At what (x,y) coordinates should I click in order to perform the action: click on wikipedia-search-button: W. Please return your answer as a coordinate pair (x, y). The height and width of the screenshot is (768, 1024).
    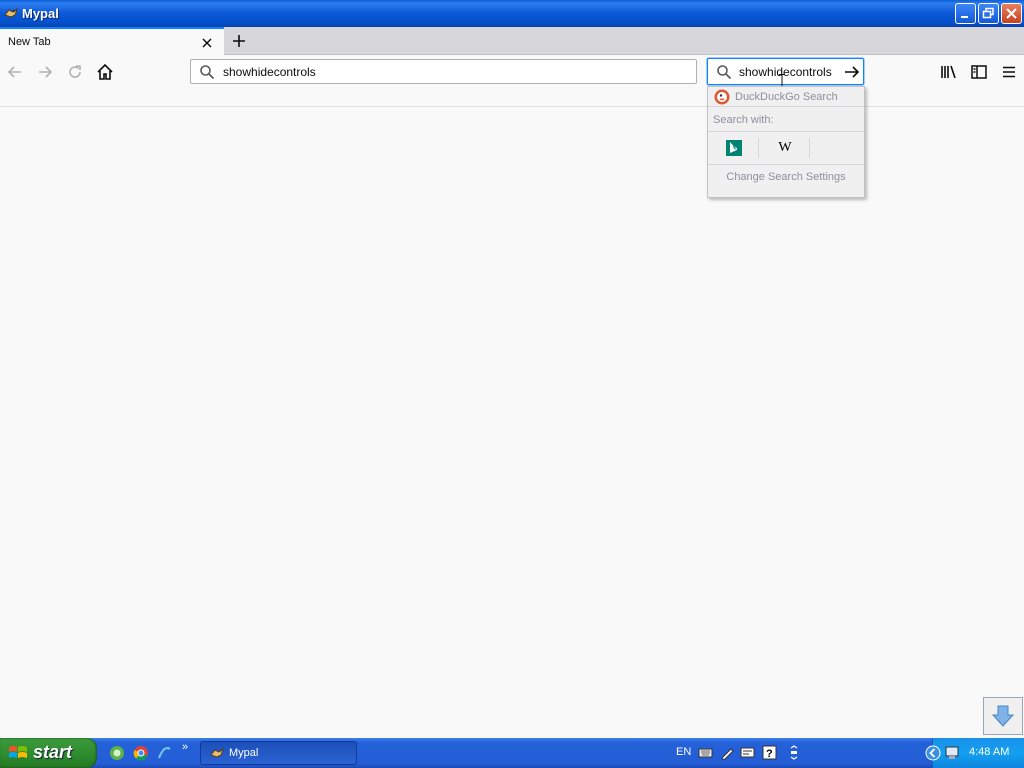
    Looking at the image, I should click on (785, 148).